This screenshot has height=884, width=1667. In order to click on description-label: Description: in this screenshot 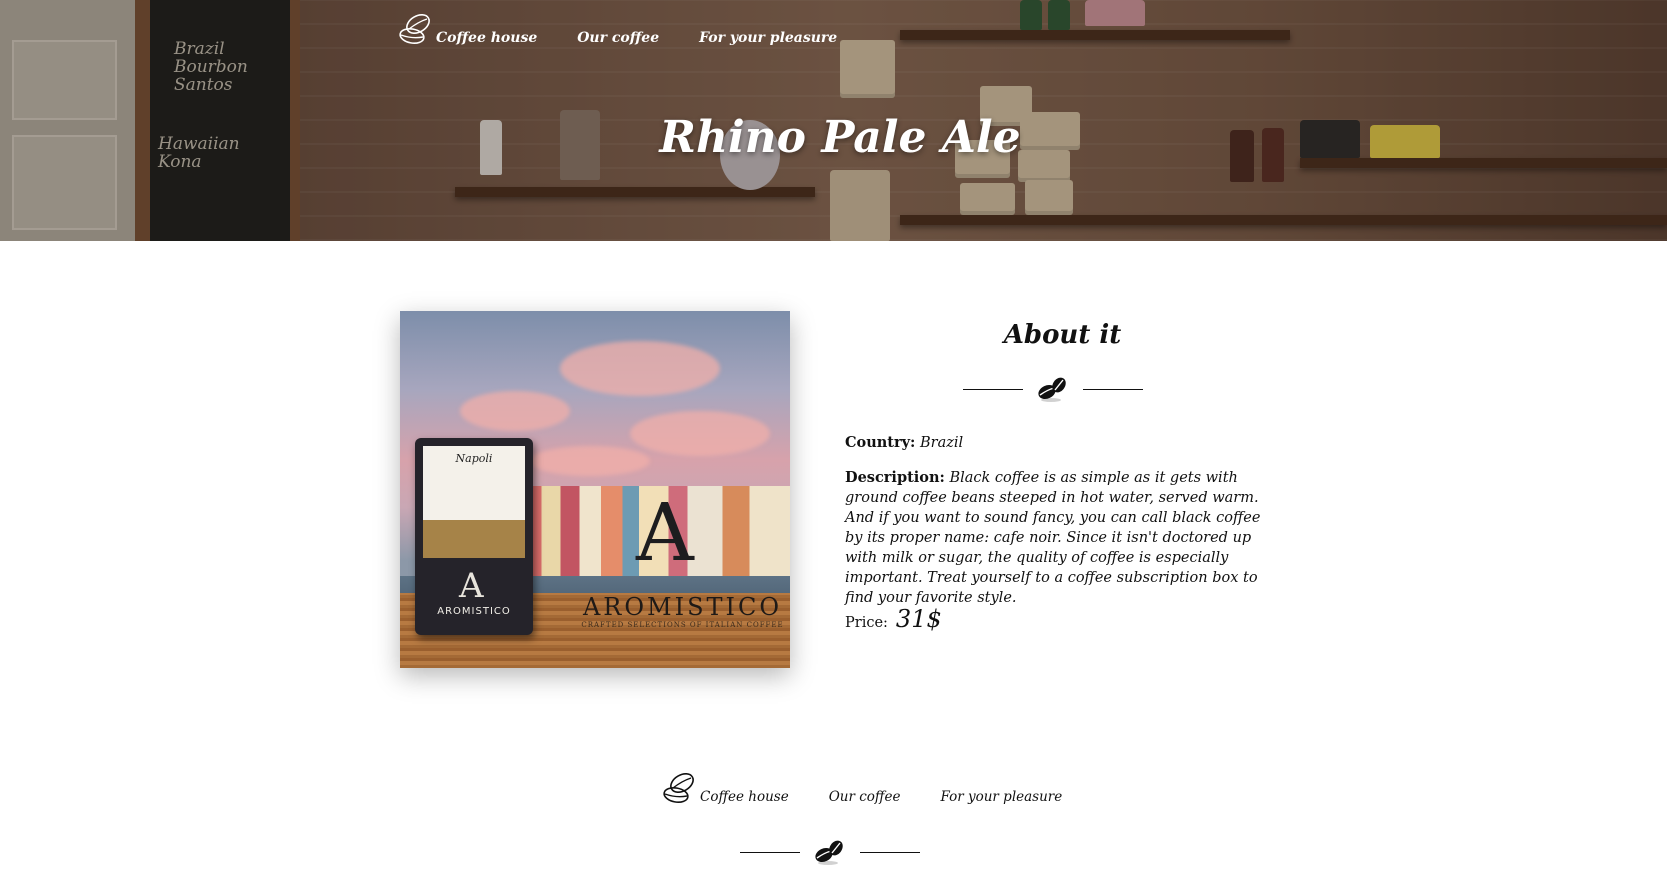, I will do `click(895, 477)`.